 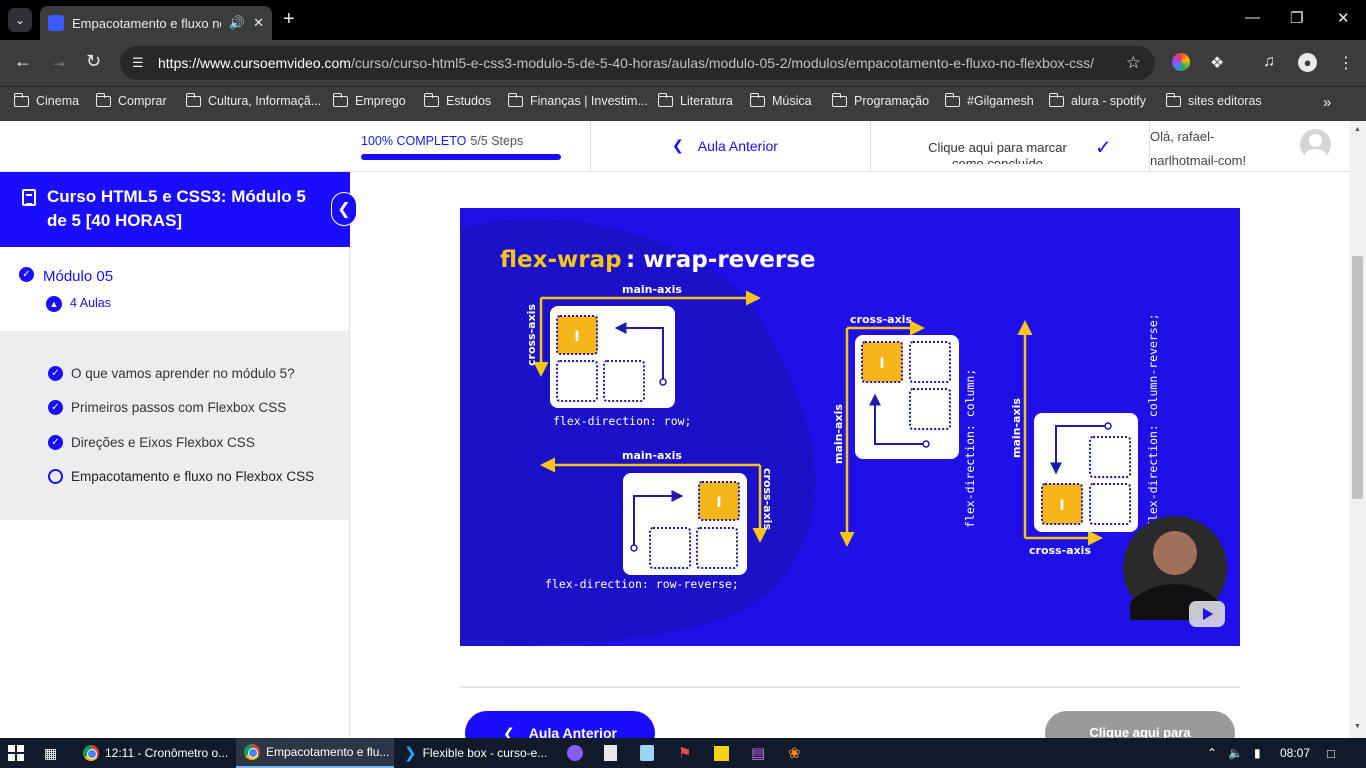 What do you see at coordinates (1327, 102) in the screenshot?
I see `more-bookmarks-icon: »` at bounding box center [1327, 102].